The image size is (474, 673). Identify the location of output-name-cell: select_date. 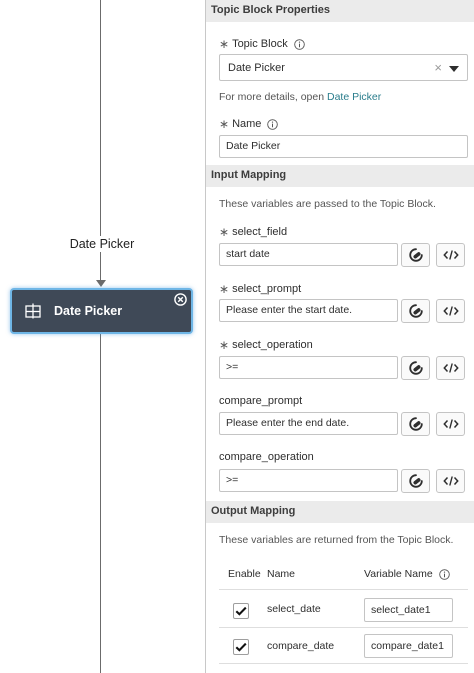
(294, 609).